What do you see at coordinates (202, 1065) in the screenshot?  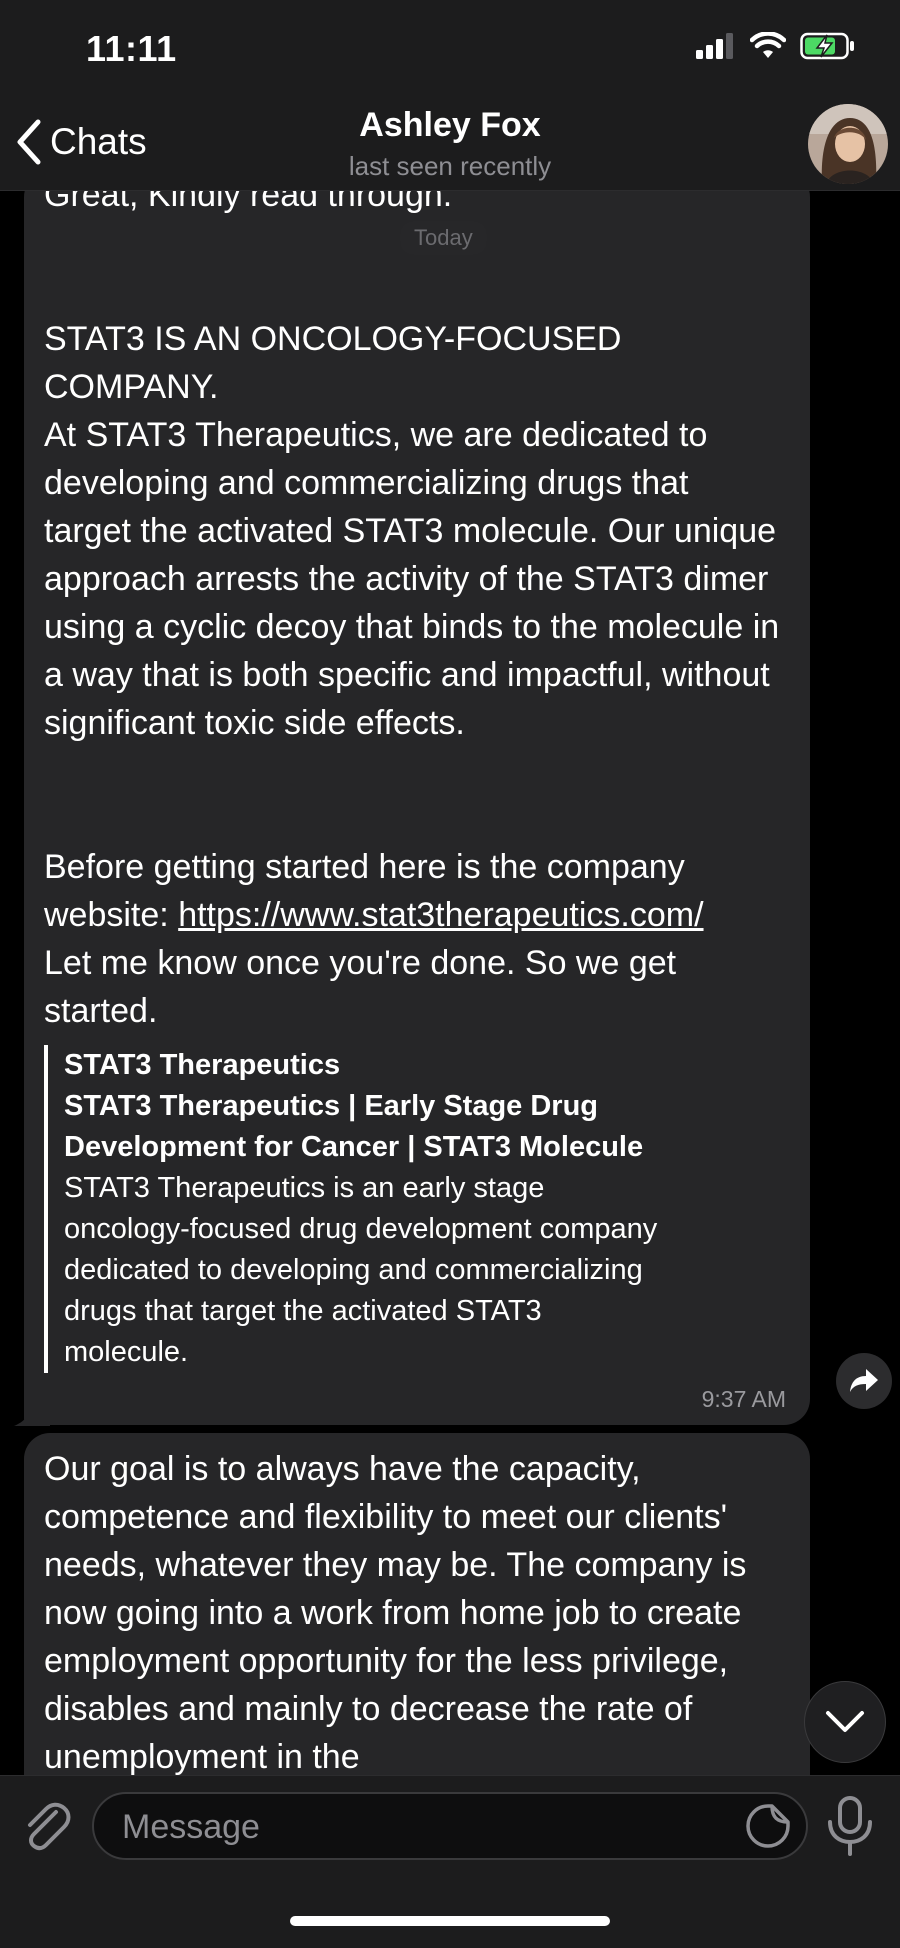 I see `link-preview-site: STAT3 Therapeutics` at bounding box center [202, 1065].